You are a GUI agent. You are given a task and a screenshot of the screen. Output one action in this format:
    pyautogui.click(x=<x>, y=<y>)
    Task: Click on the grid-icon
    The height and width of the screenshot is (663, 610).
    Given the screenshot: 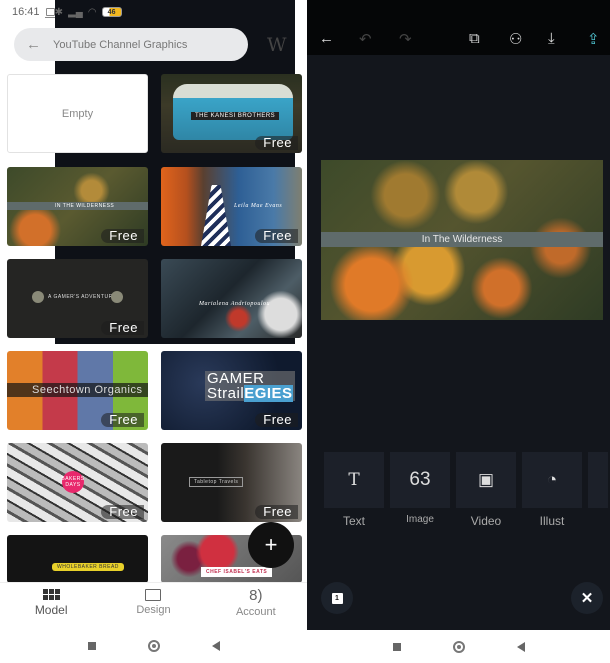 What is the action you would take?
    pyautogui.click(x=51, y=594)
    